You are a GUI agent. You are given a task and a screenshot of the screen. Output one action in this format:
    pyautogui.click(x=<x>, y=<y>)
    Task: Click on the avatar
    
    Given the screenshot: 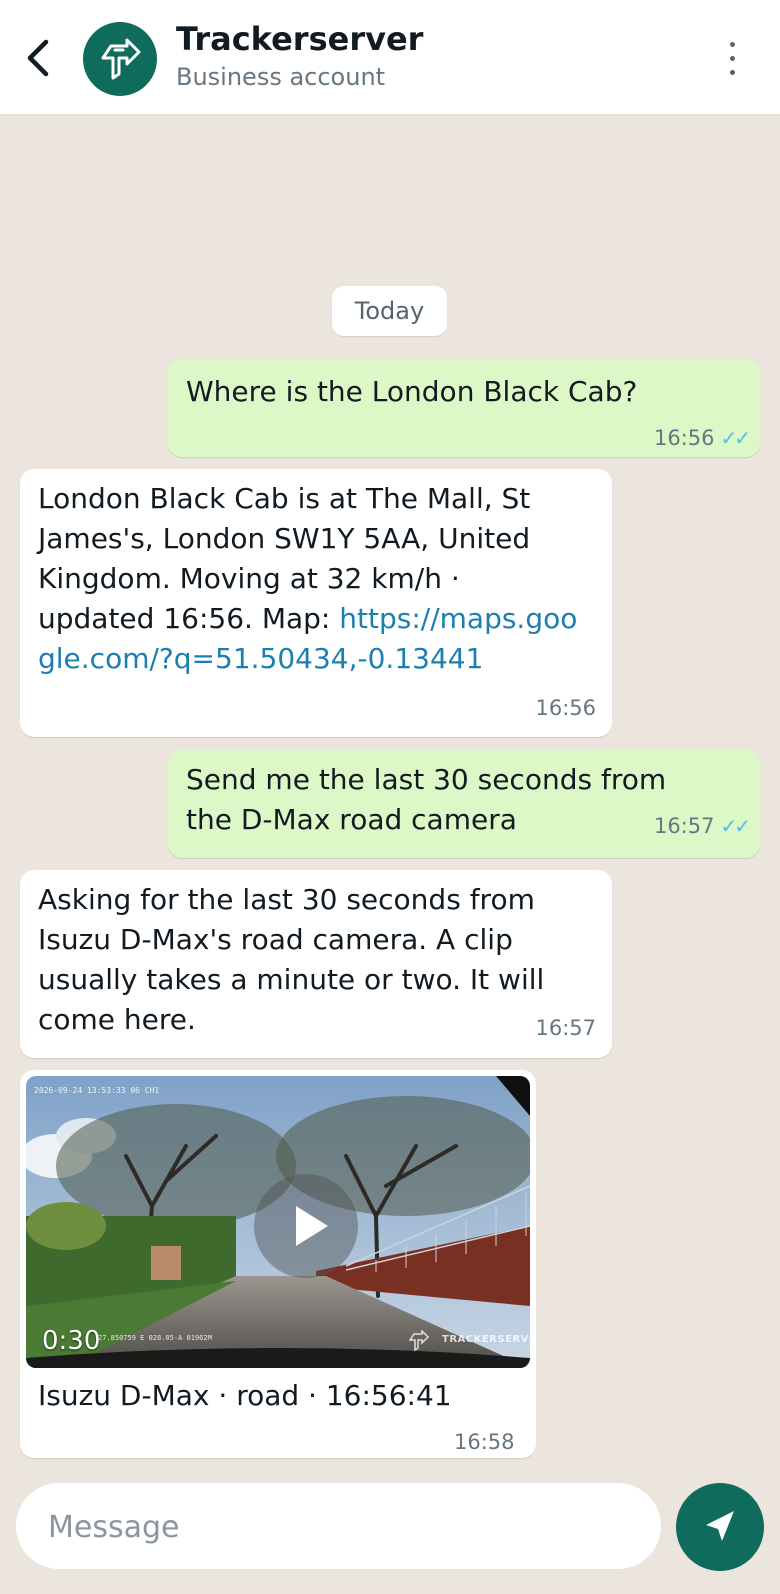 What is the action you would take?
    pyautogui.click(x=120, y=59)
    